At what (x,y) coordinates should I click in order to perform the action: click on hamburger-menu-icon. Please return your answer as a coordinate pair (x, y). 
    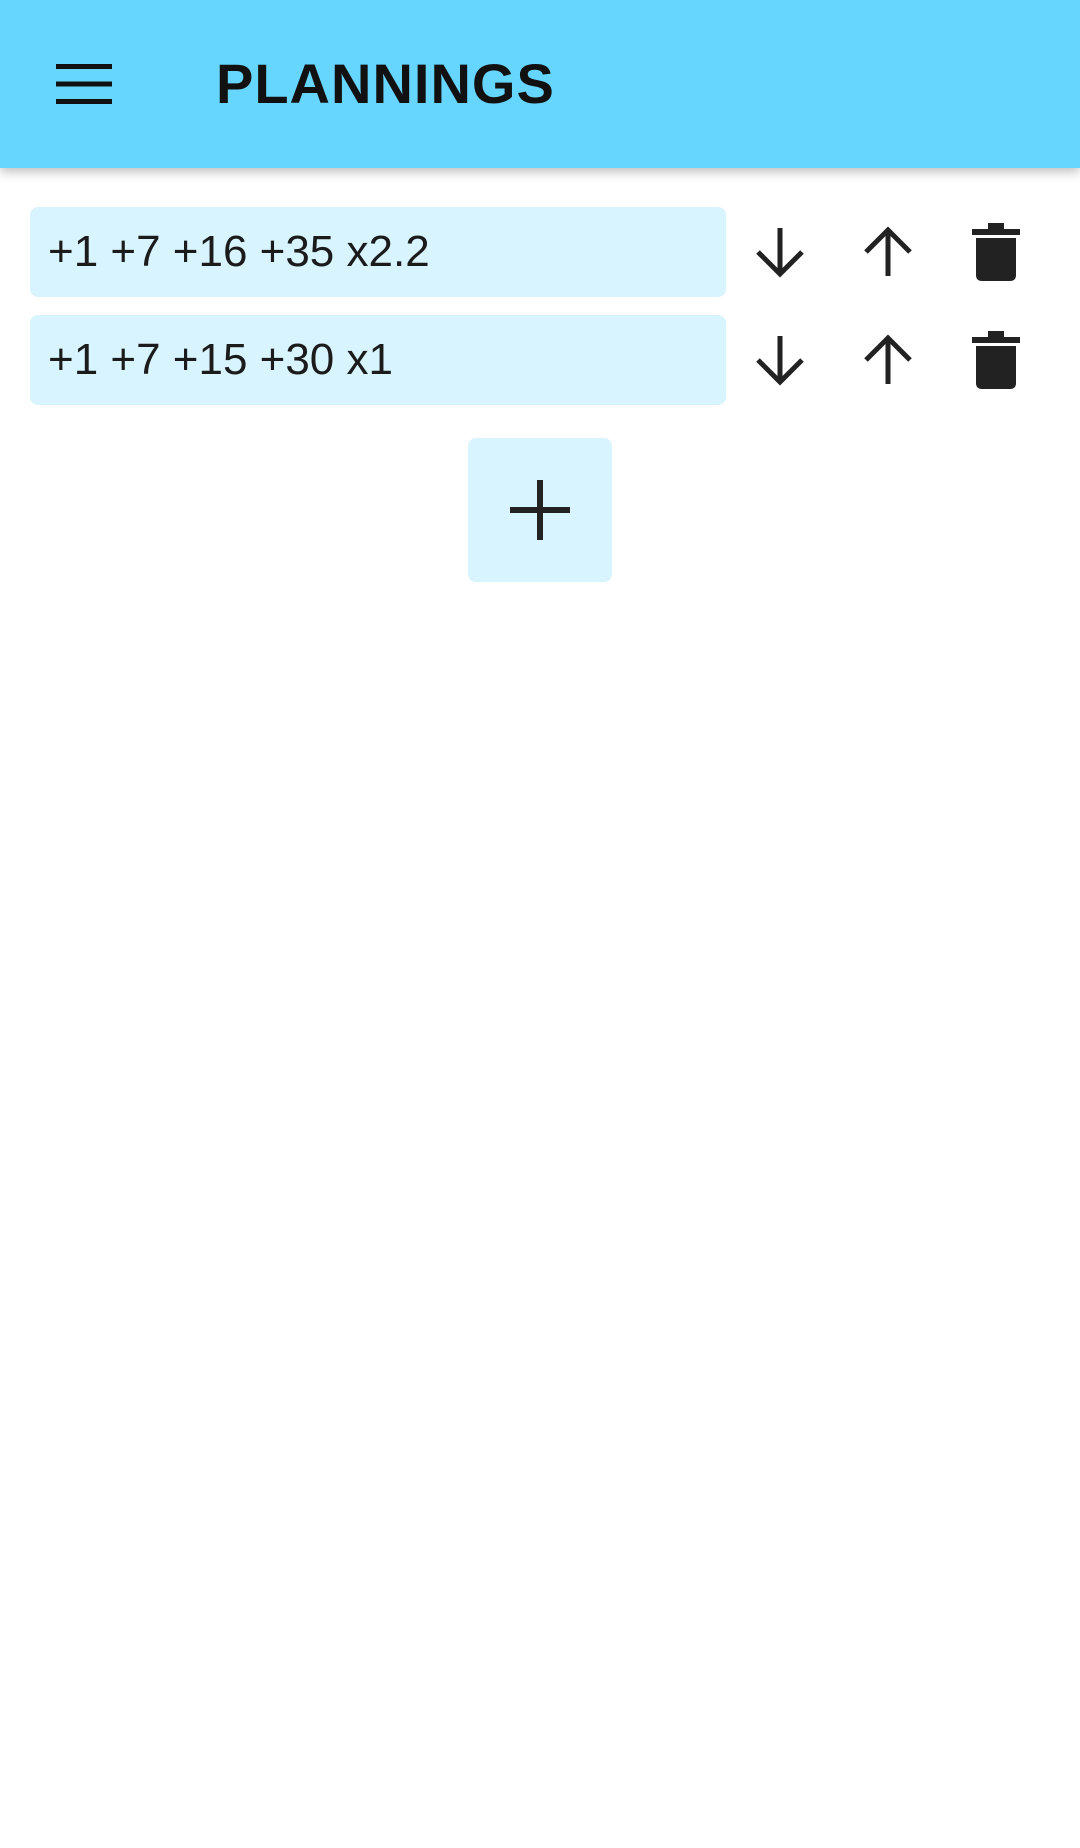
    Looking at the image, I should click on (84, 84).